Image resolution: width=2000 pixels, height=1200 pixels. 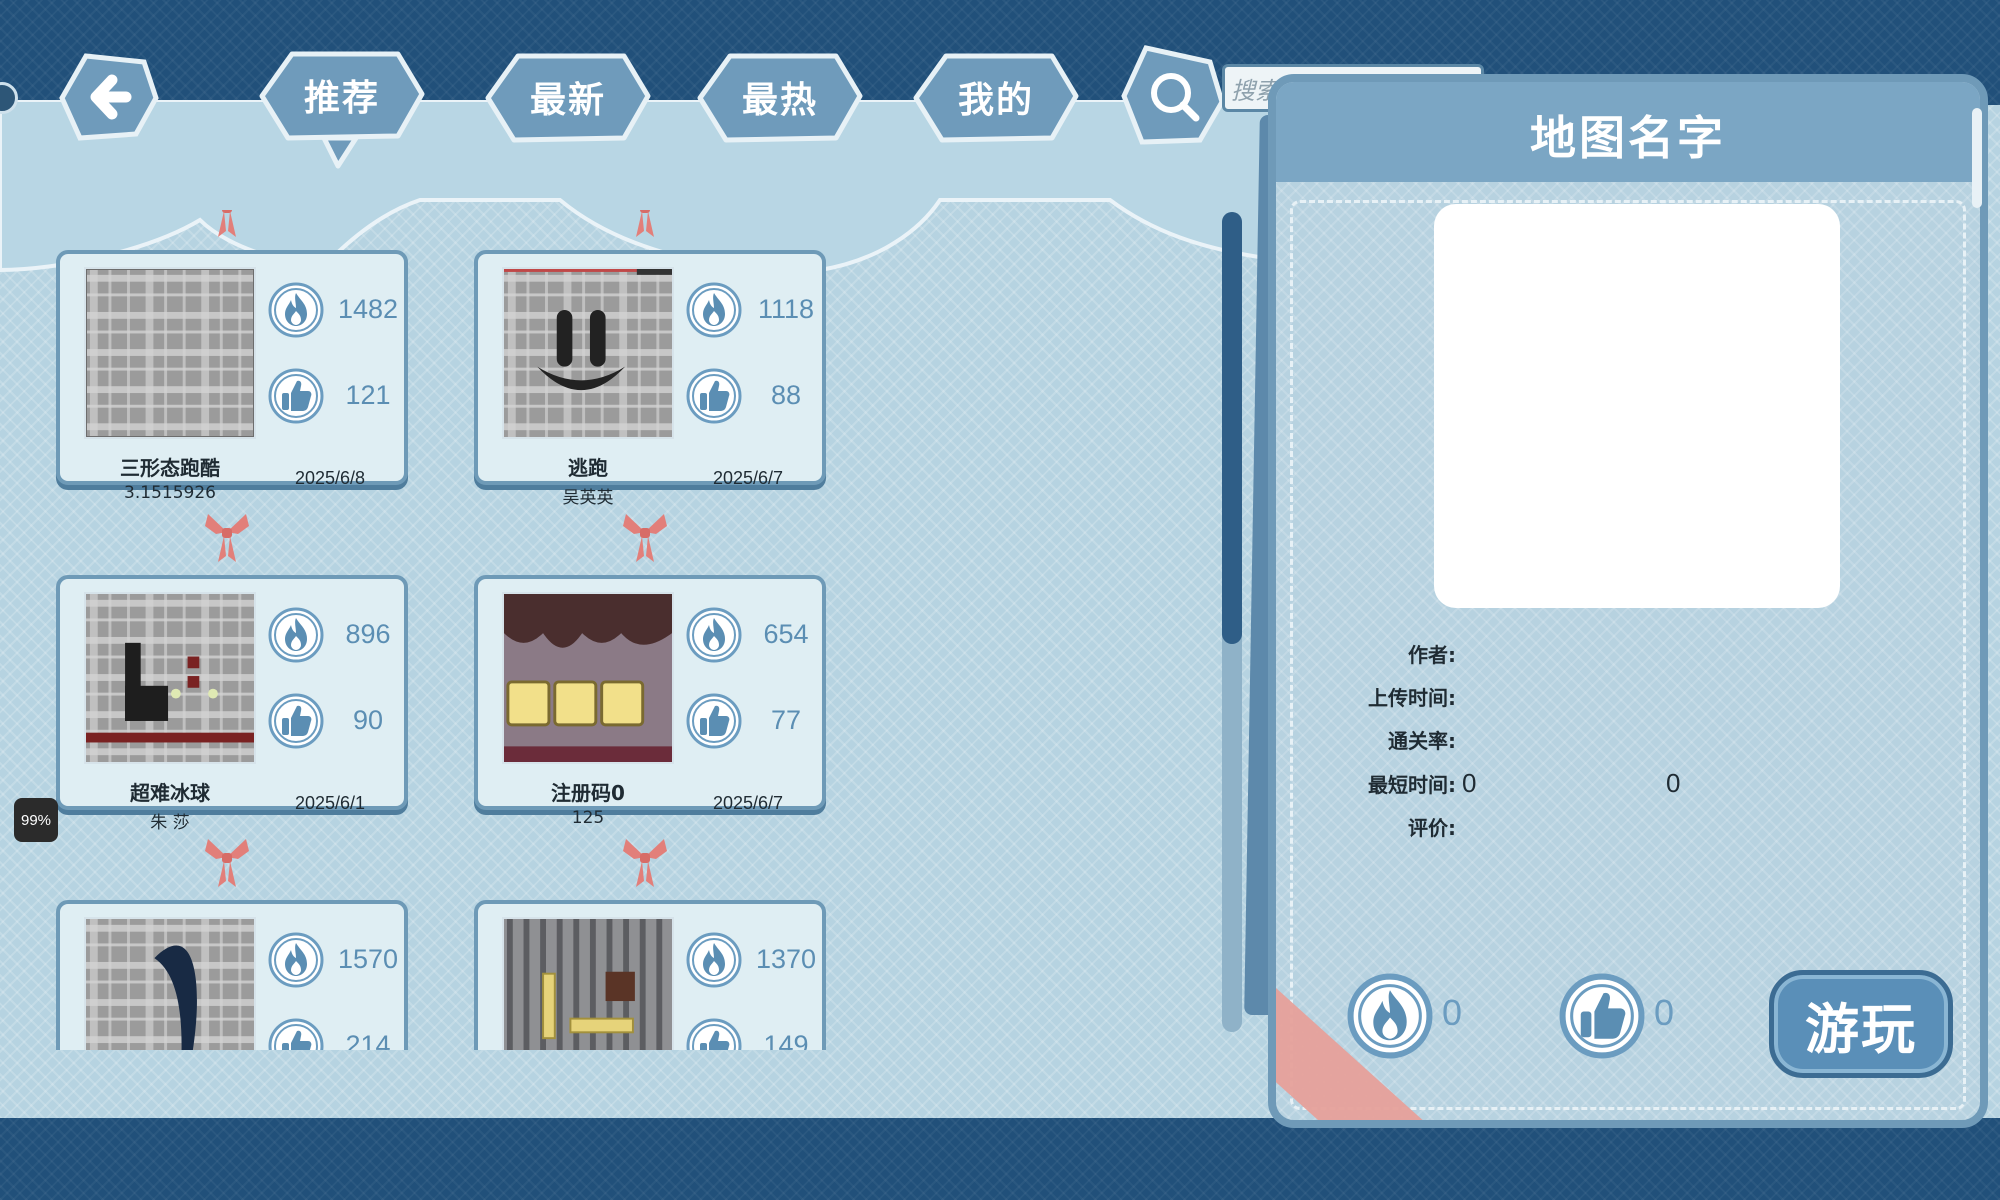 I want to click on play-count: 1118, so click(x=786, y=309).